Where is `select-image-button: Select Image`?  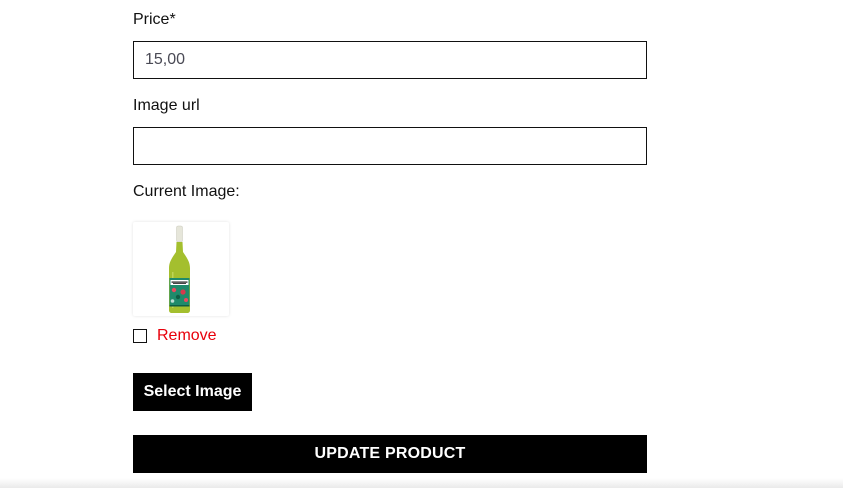
select-image-button: Select Image is located at coordinates (192, 392).